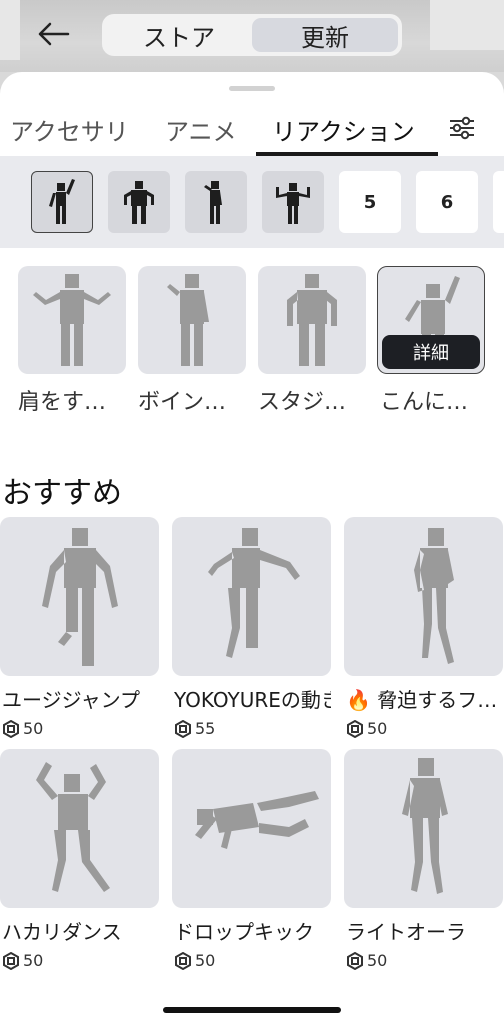  I want to click on sheet-grabber, so click(252, 88).